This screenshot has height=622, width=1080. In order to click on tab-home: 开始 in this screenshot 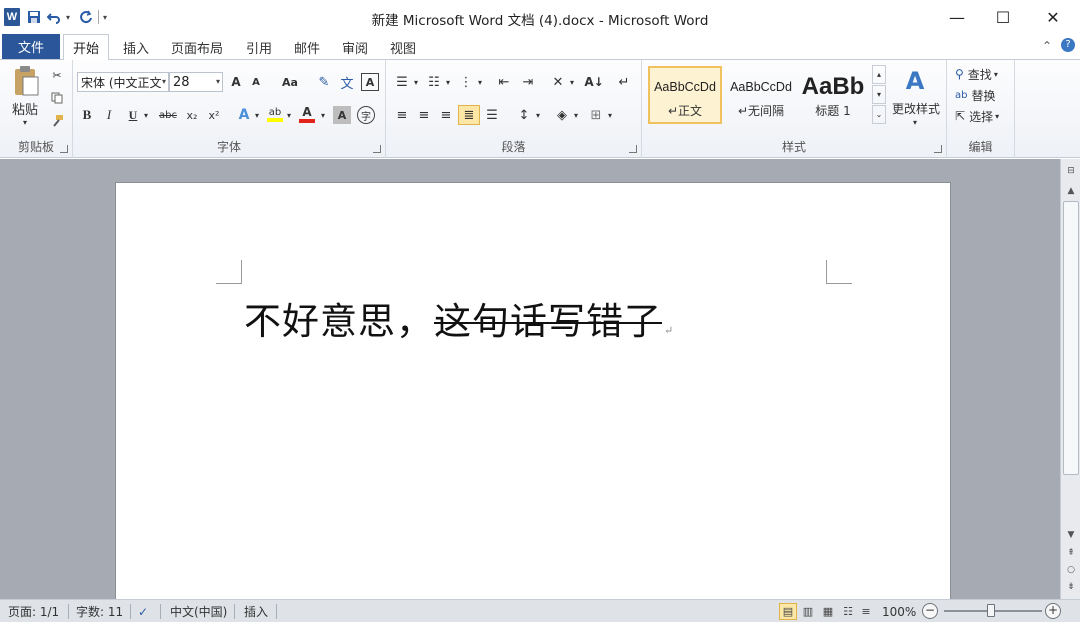, I will do `click(86, 47)`.